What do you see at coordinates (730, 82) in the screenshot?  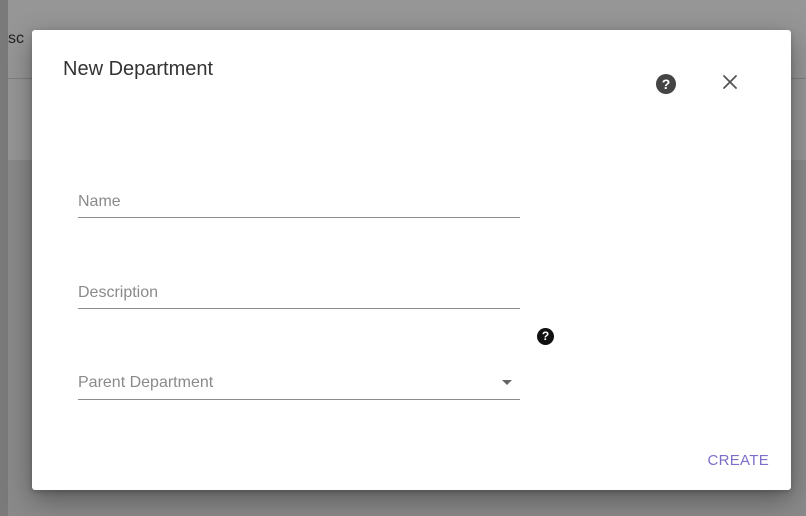 I see `close-icon` at bounding box center [730, 82].